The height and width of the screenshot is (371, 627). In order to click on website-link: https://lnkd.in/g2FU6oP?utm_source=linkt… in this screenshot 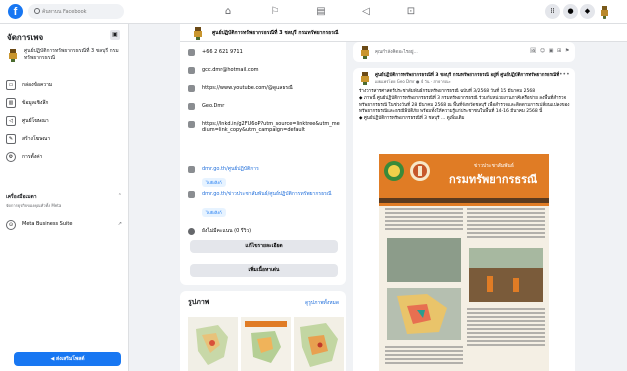, I will do `click(272, 127)`.